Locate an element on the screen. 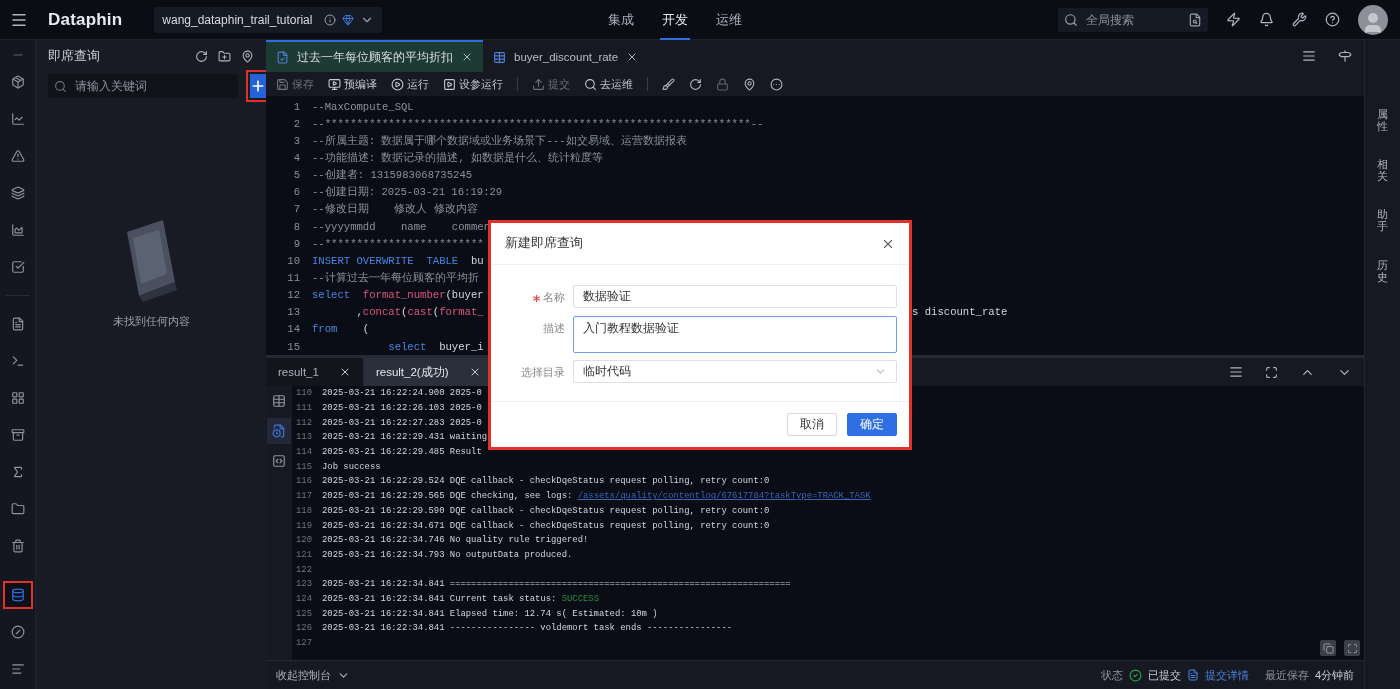  line-number: 114 is located at coordinates (304, 452).